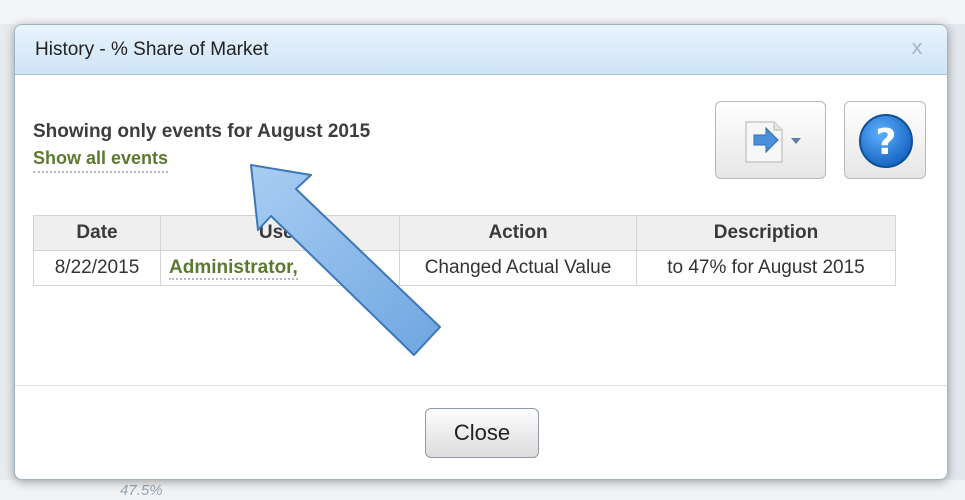 The image size is (965, 500). I want to click on cell-user: Administrator,, so click(280, 268).